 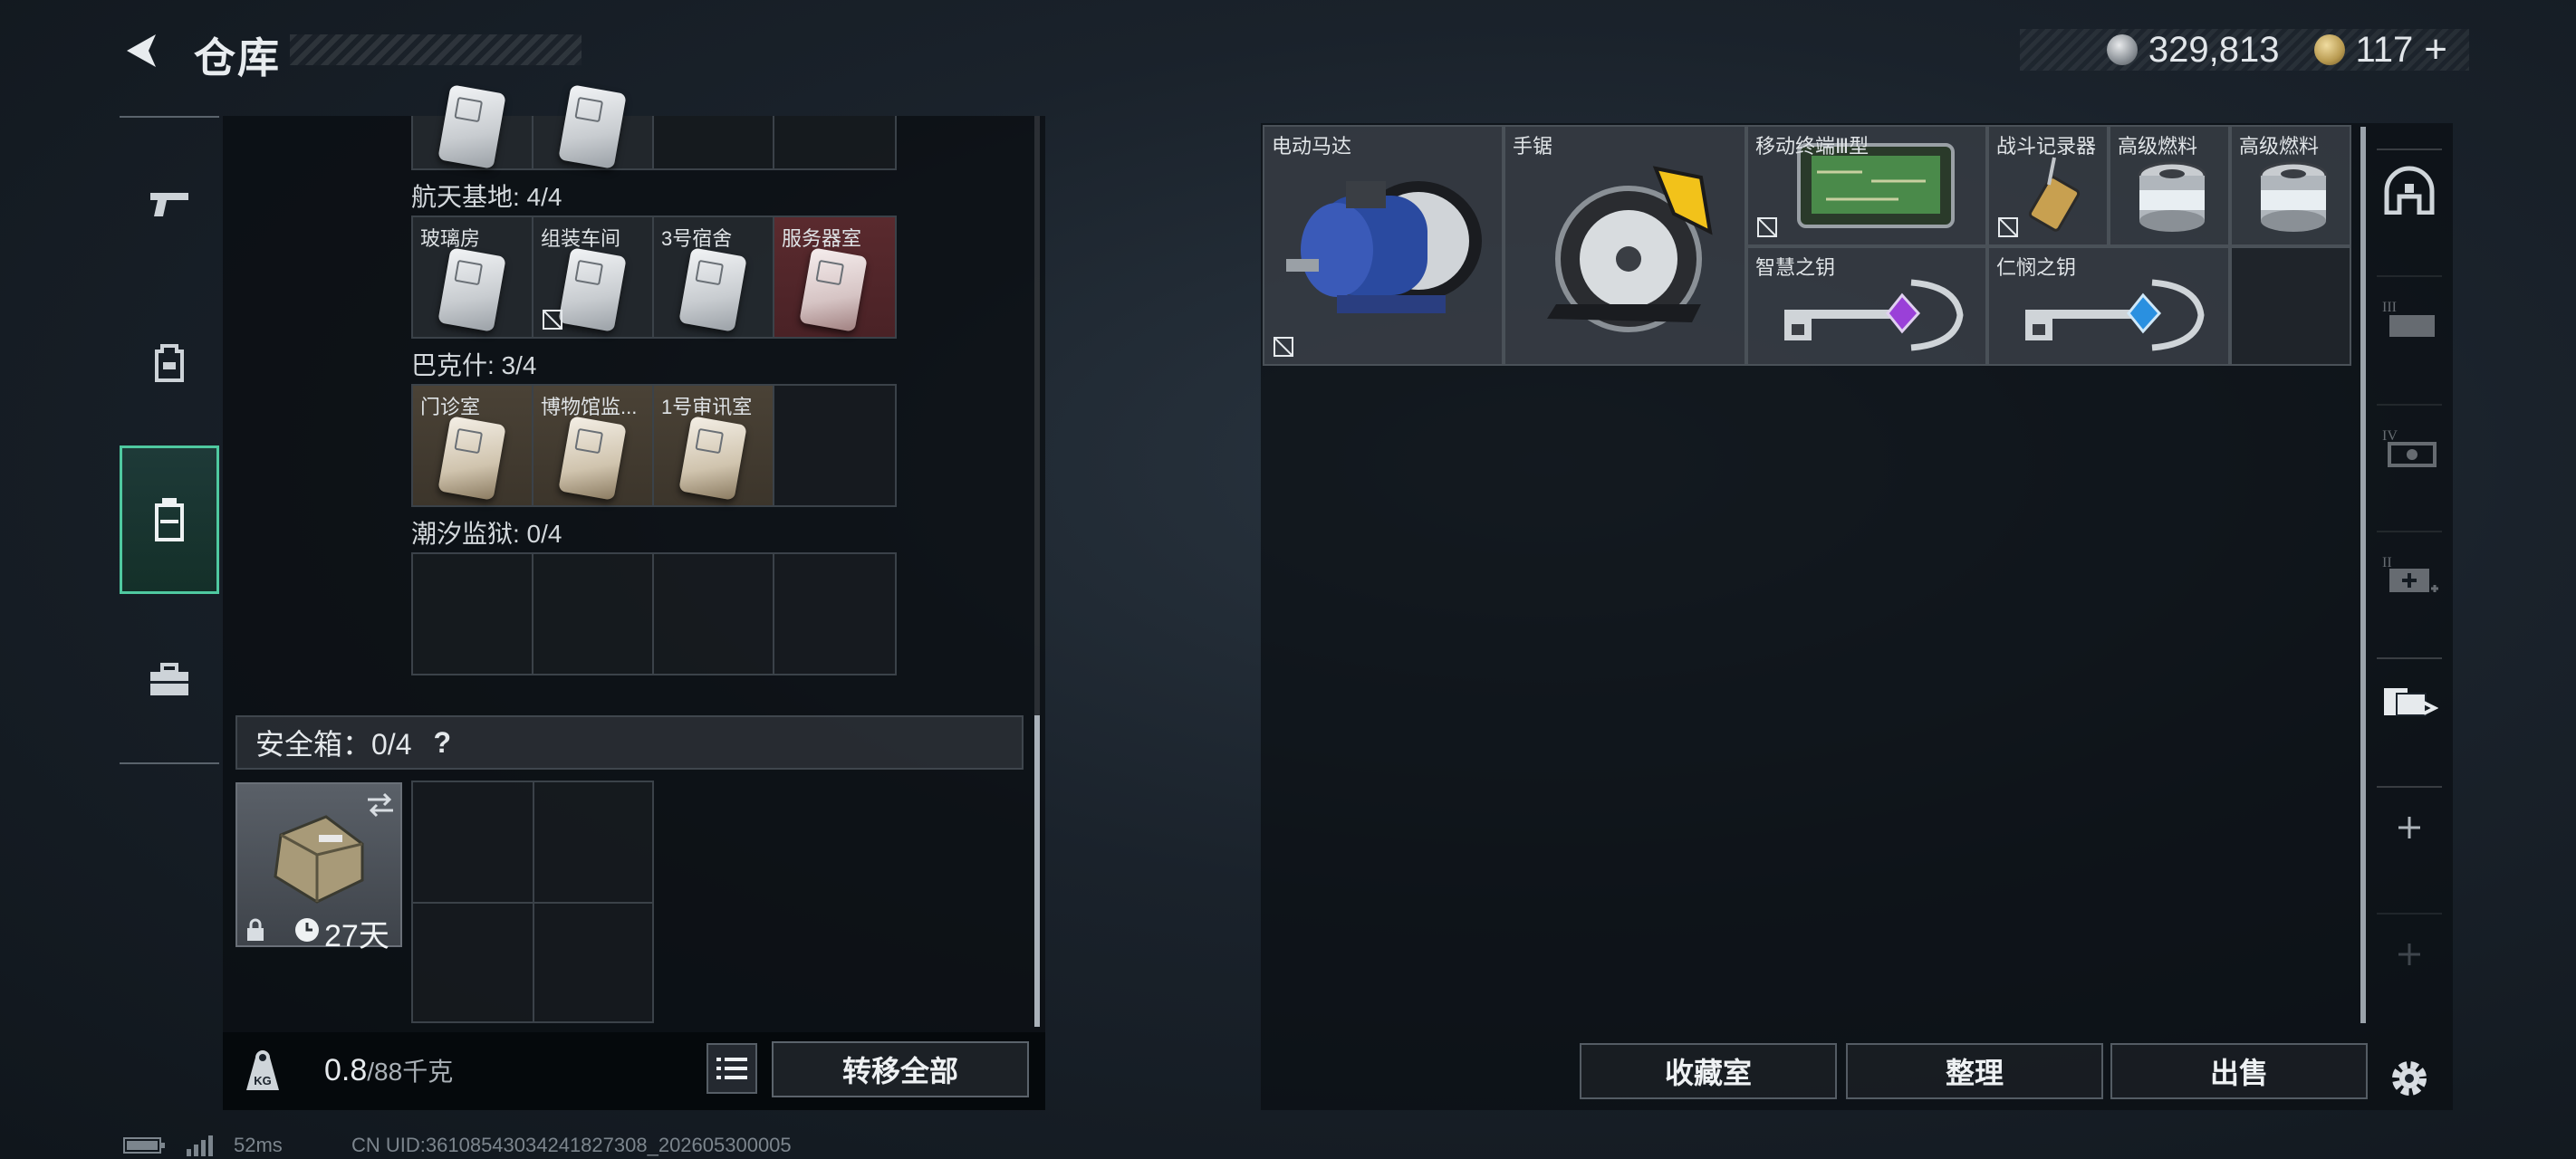 I want to click on storage-item-wisdom-key: 智慧之钥, so click(x=1866, y=306).